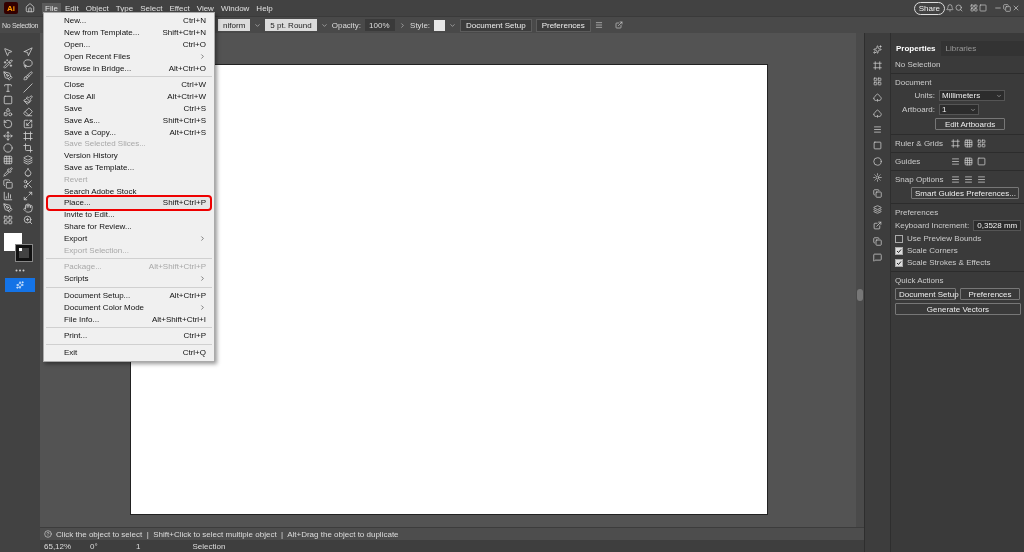 The height and width of the screenshot is (552, 1024). What do you see at coordinates (916, 48) in the screenshot?
I see `panel-tab: Properties` at bounding box center [916, 48].